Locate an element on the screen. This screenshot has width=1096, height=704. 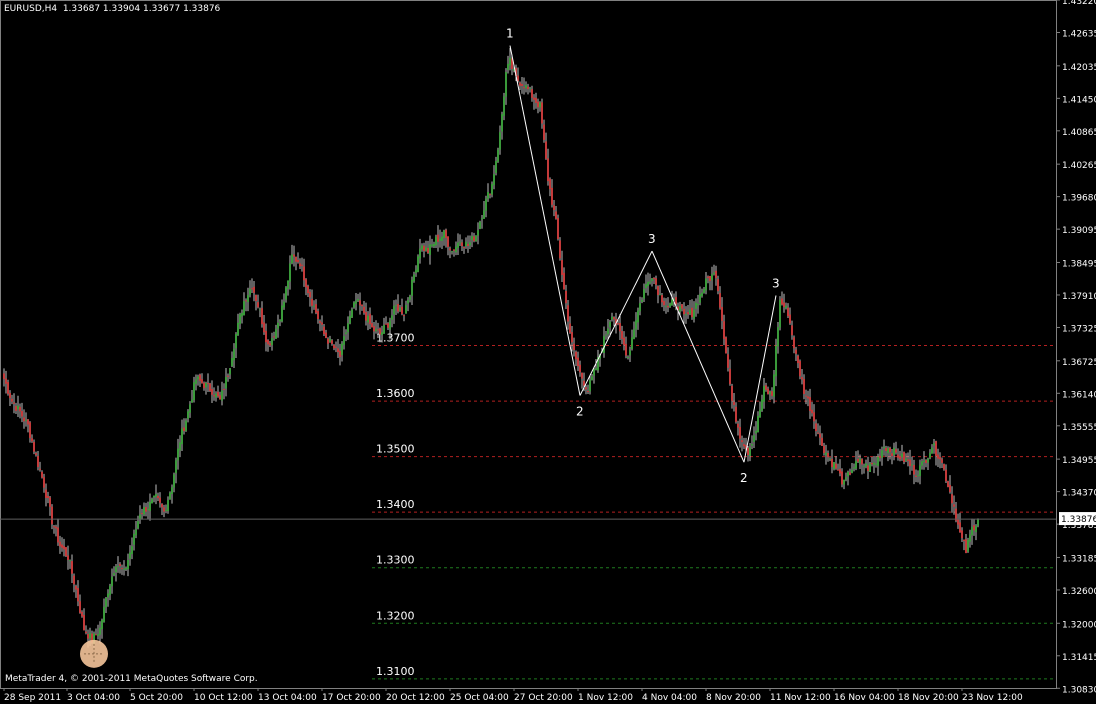
x-tick-label: 8 Nov 20:00 is located at coordinates (733, 698).